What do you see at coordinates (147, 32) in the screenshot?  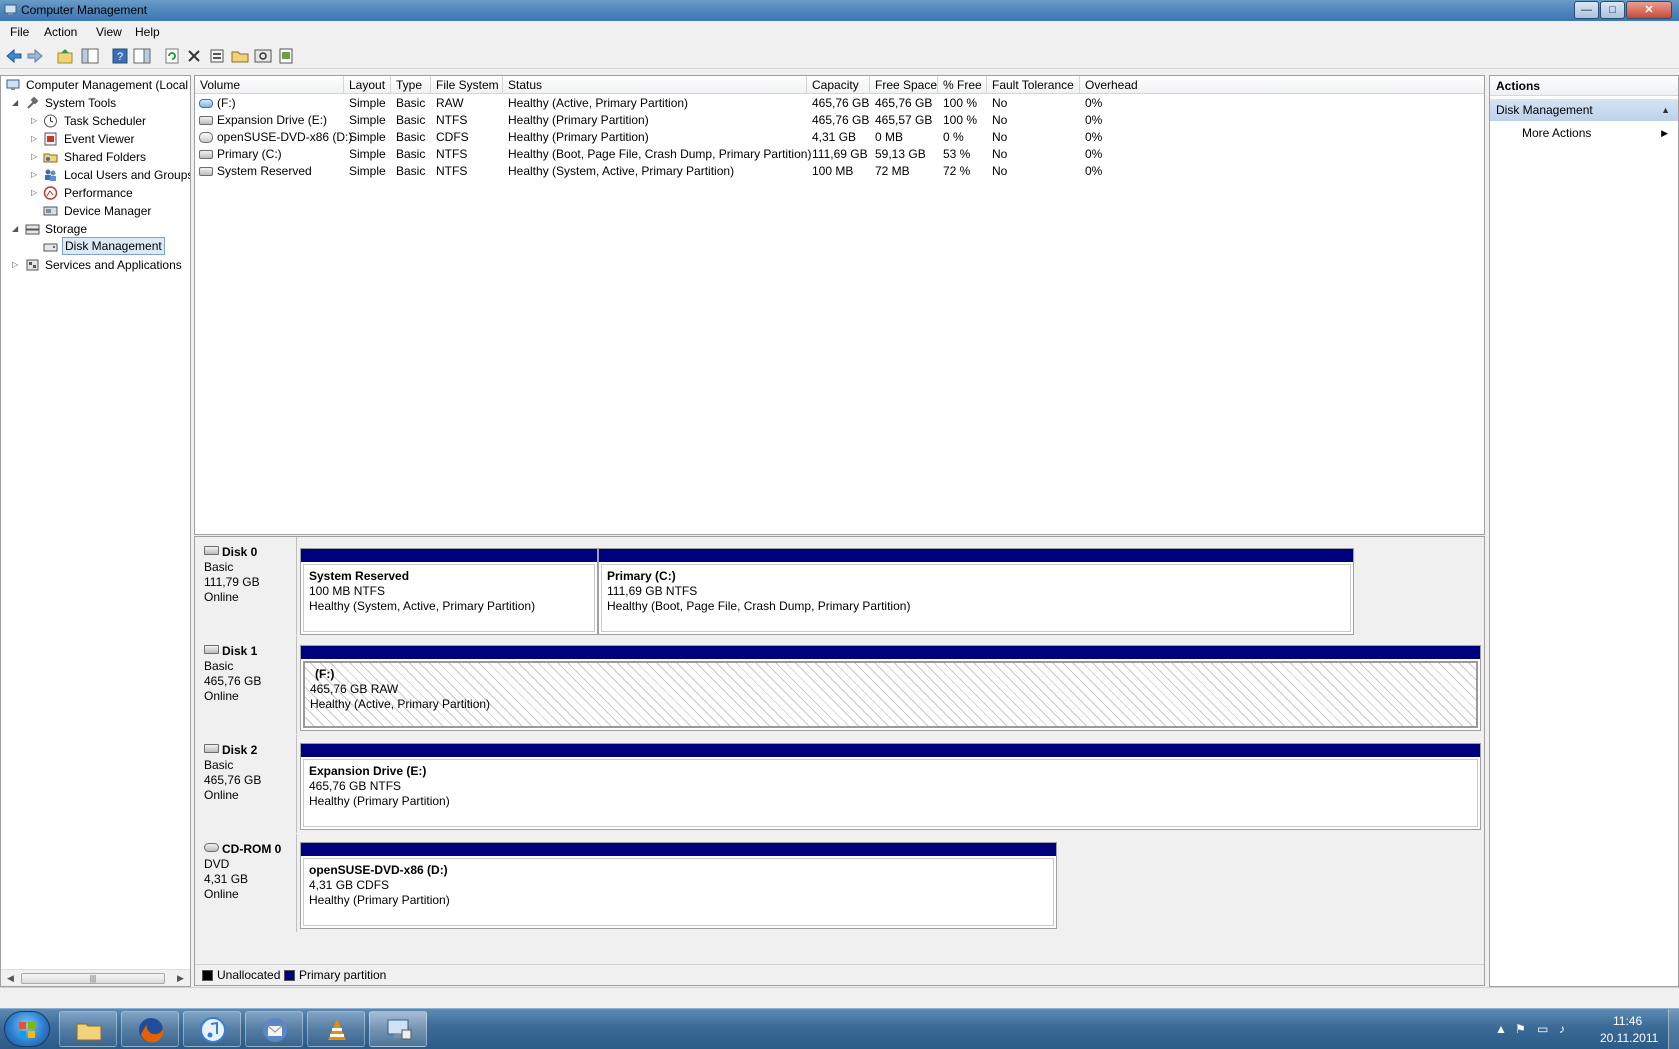 I see `menu-help: Help` at bounding box center [147, 32].